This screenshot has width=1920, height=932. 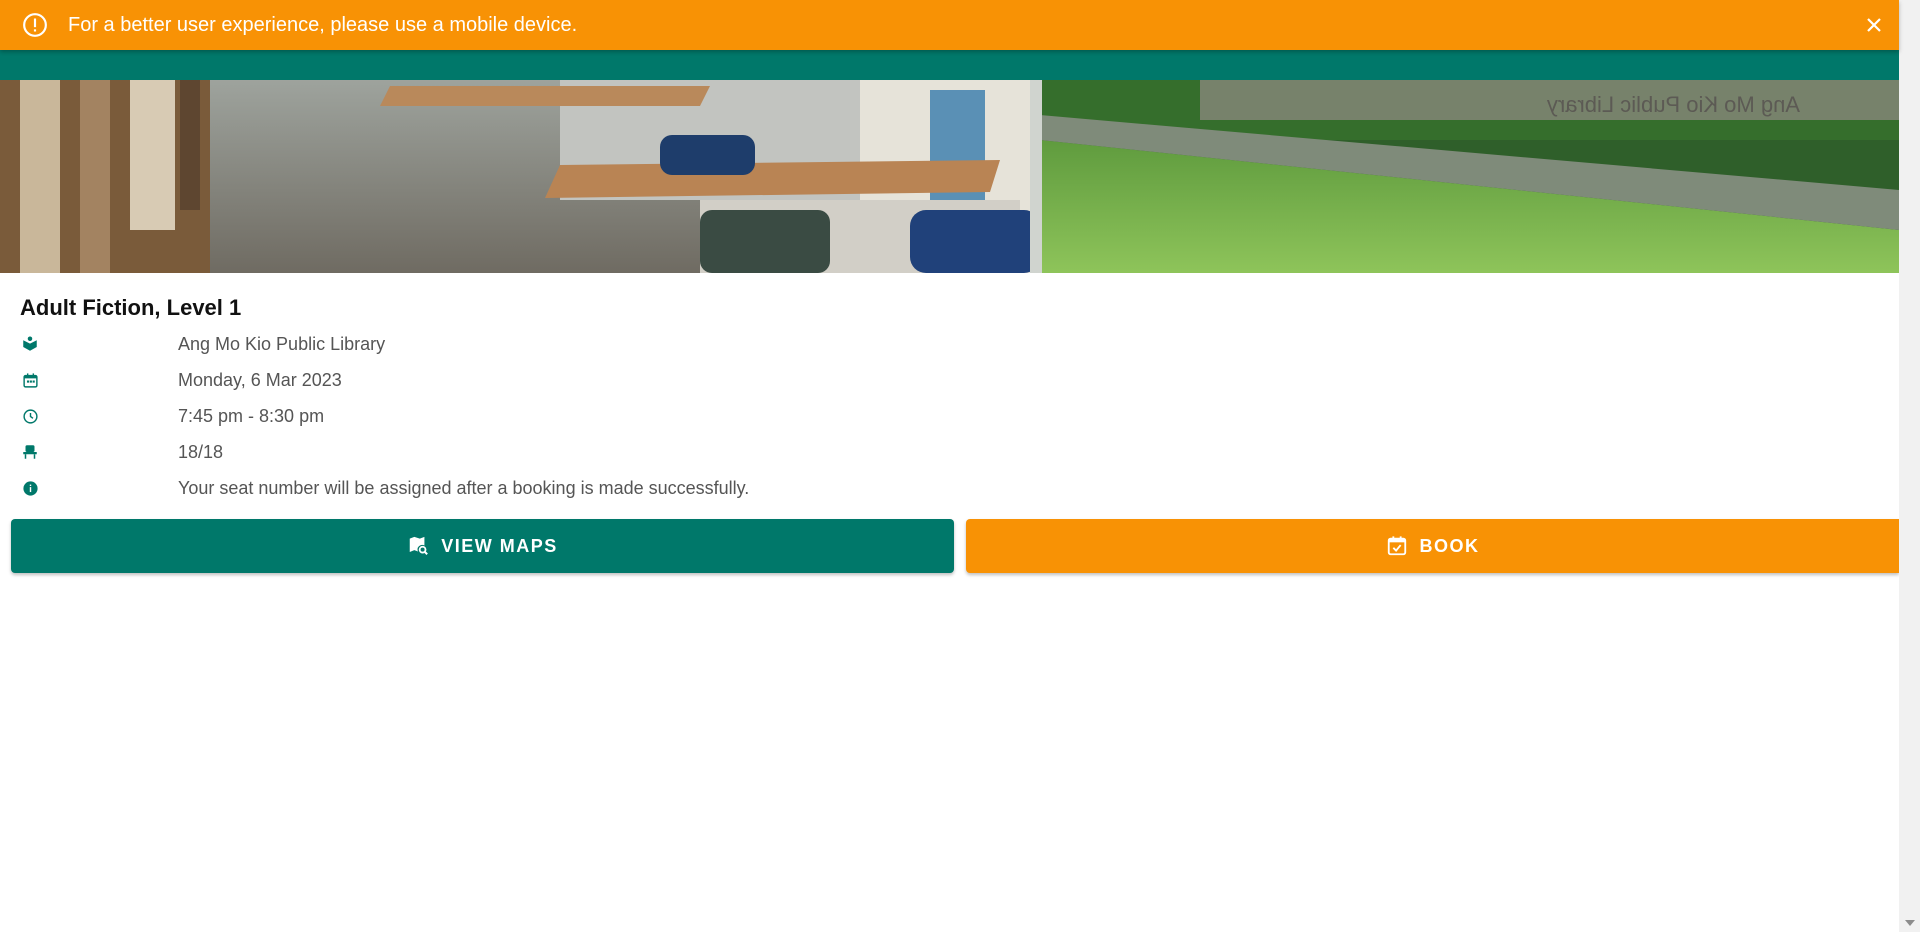 I want to click on book-label: BOOK, so click(x=1449, y=545).